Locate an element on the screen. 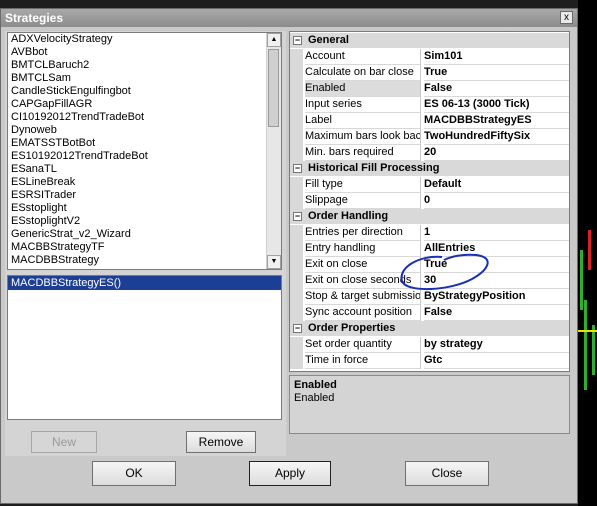 The width and height of the screenshot is (597, 506). property-value: 30 is located at coordinates (496, 281).